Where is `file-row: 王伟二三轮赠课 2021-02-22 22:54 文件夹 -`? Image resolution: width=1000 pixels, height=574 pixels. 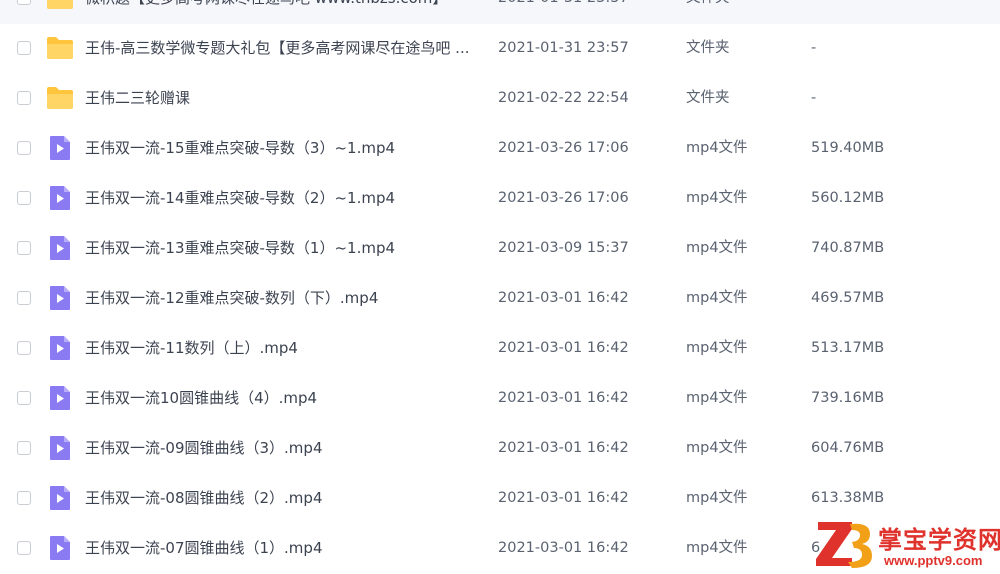
file-row: 王伟二三轮赠课 2021-02-22 22:54 文件夹 - is located at coordinates (500, 99).